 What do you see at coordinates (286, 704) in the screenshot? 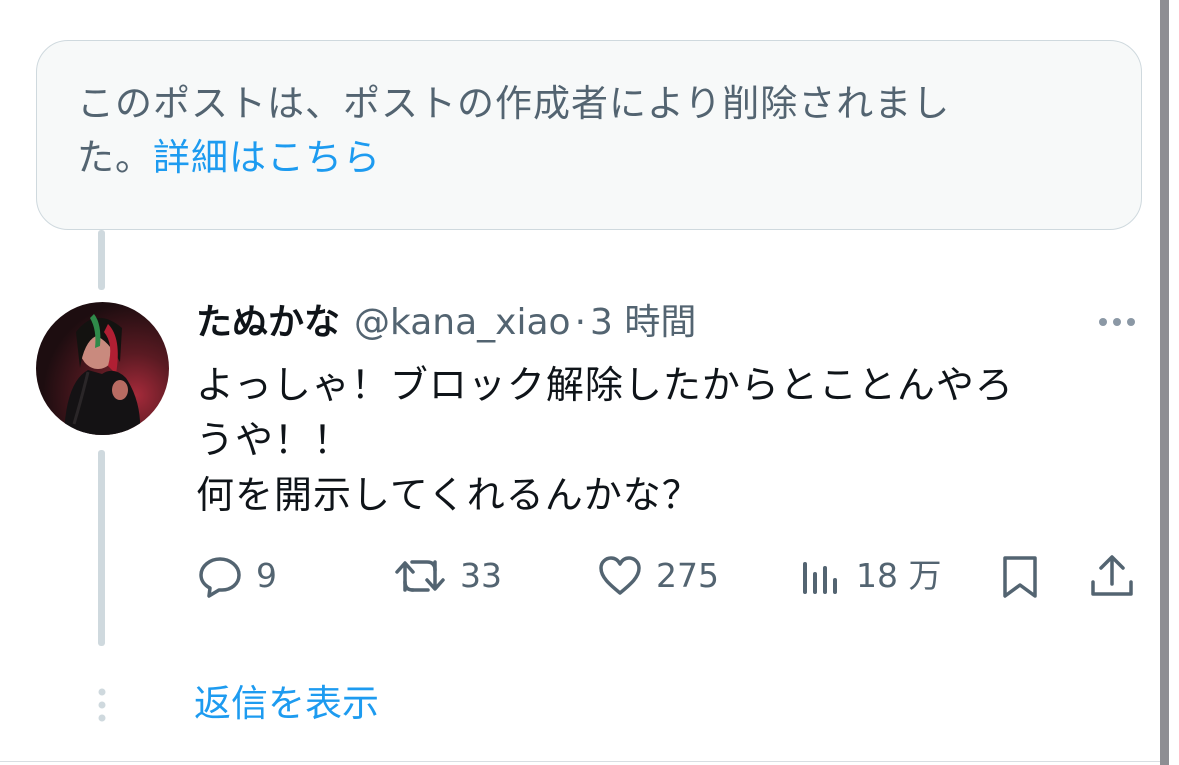
I see `show-replies-link: 返信を表示` at bounding box center [286, 704].